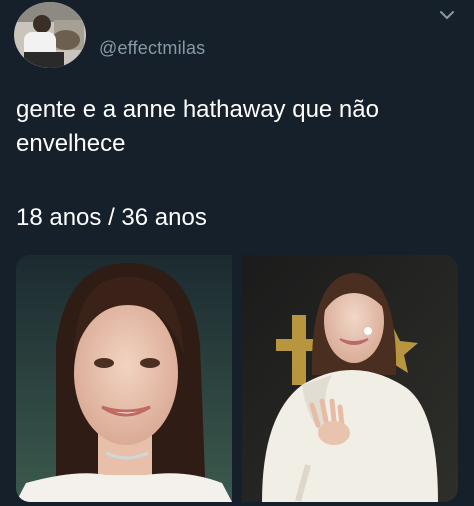 Image resolution: width=474 pixels, height=506 pixels. I want to click on avatar, so click(50, 35).